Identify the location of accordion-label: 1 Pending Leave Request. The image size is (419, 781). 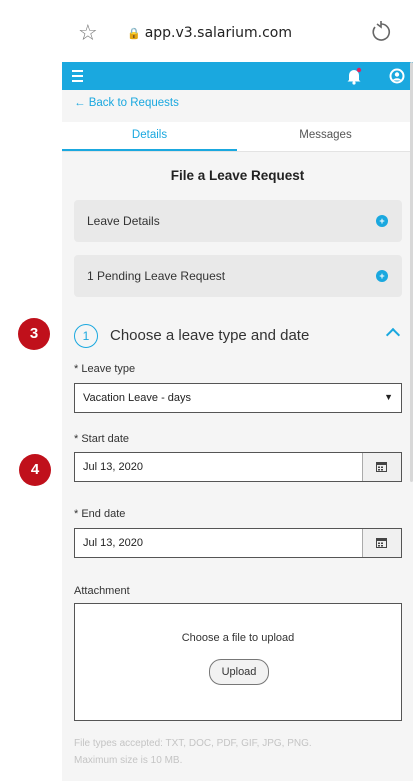
(156, 276).